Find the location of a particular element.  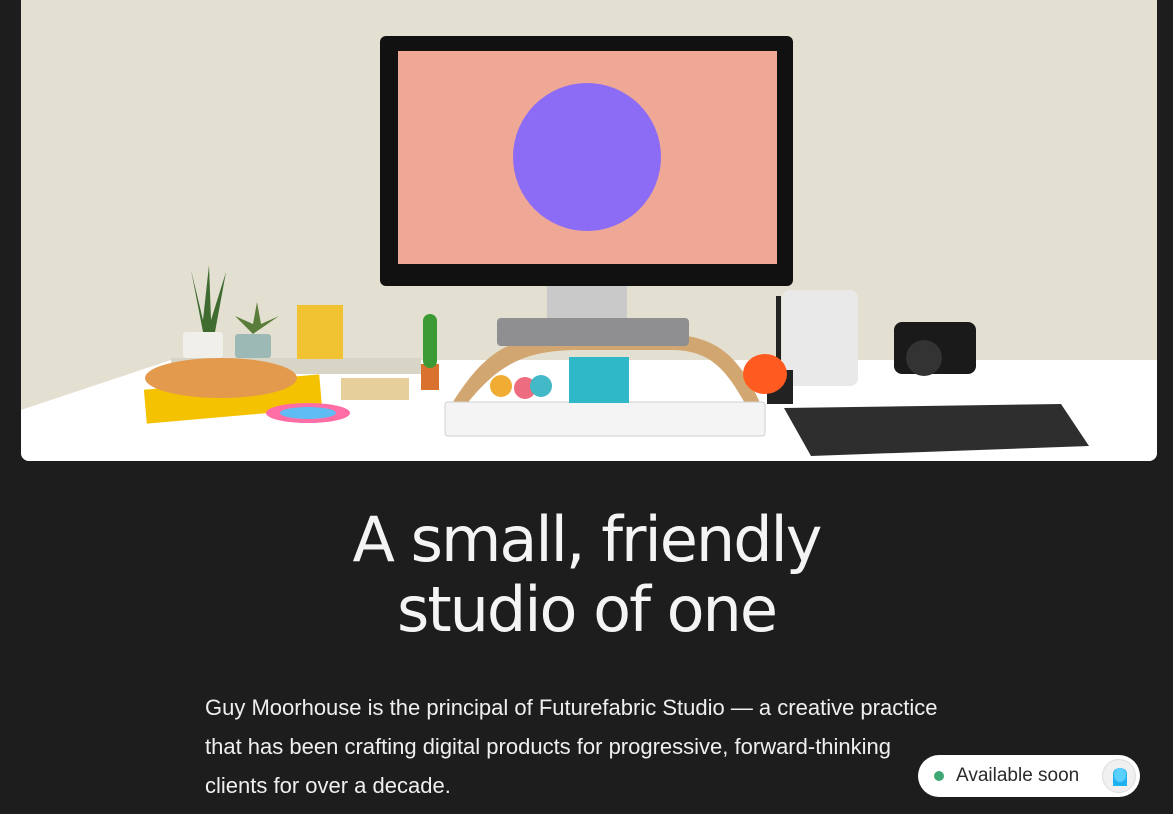

snake-plant is located at coordinates (208, 298).